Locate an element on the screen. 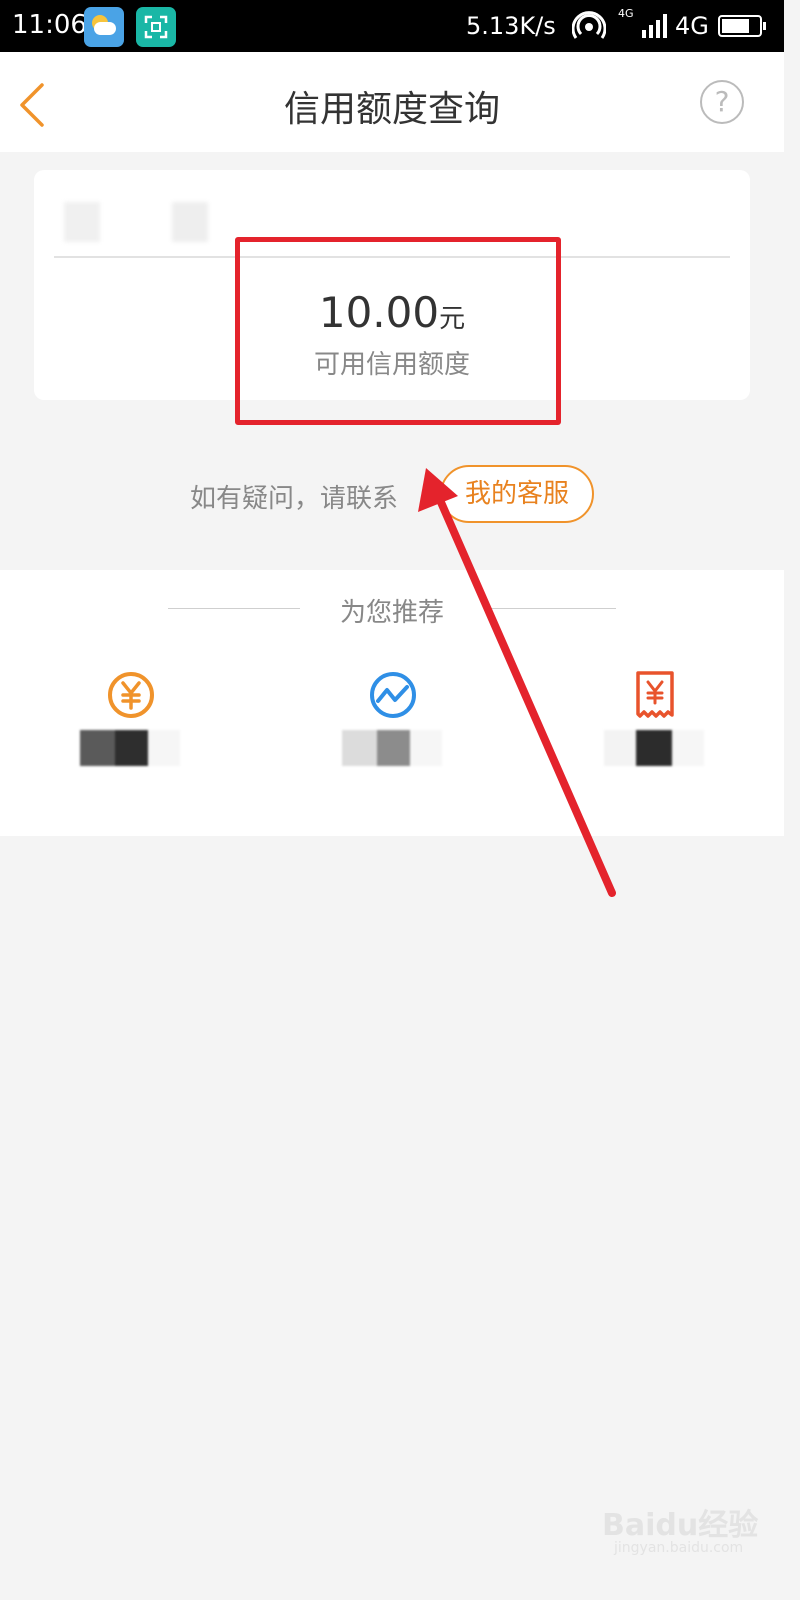 The image size is (800, 1600). baidu-watermark-url: jingyan.baidu.com is located at coordinates (679, 1548).